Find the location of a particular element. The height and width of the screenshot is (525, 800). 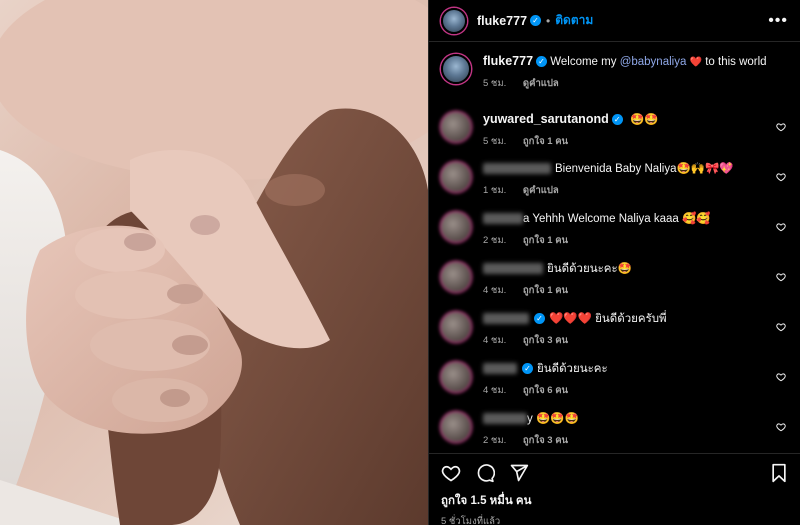

caption-mention: @babynaliya is located at coordinates (653, 62).